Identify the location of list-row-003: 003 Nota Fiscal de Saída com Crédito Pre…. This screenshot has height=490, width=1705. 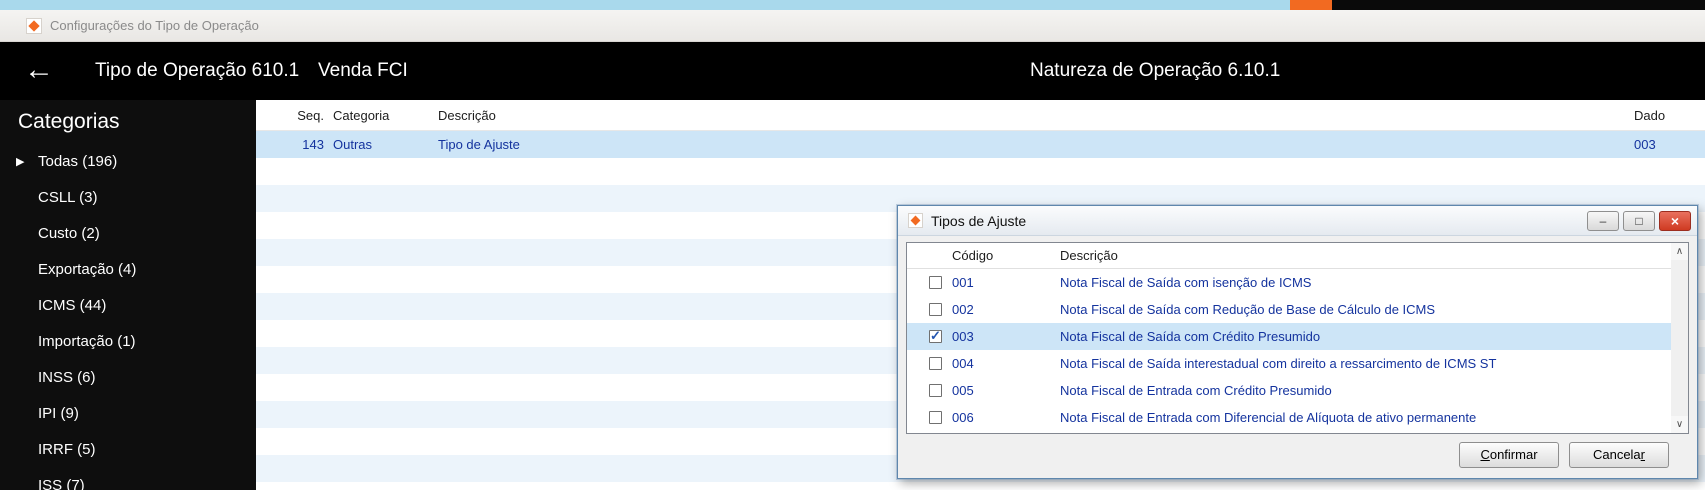
(1289, 336).